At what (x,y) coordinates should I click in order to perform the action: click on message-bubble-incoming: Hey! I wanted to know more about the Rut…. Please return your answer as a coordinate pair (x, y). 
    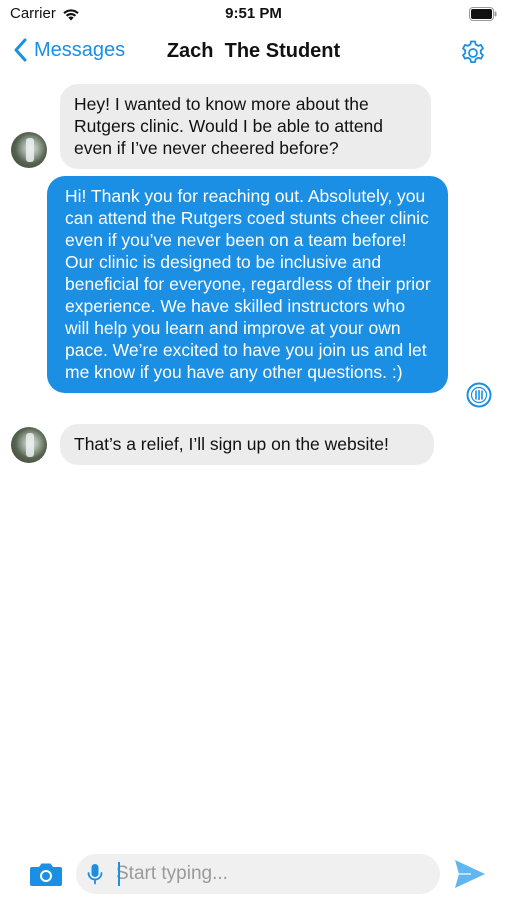
    Looking at the image, I should click on (245, 126).